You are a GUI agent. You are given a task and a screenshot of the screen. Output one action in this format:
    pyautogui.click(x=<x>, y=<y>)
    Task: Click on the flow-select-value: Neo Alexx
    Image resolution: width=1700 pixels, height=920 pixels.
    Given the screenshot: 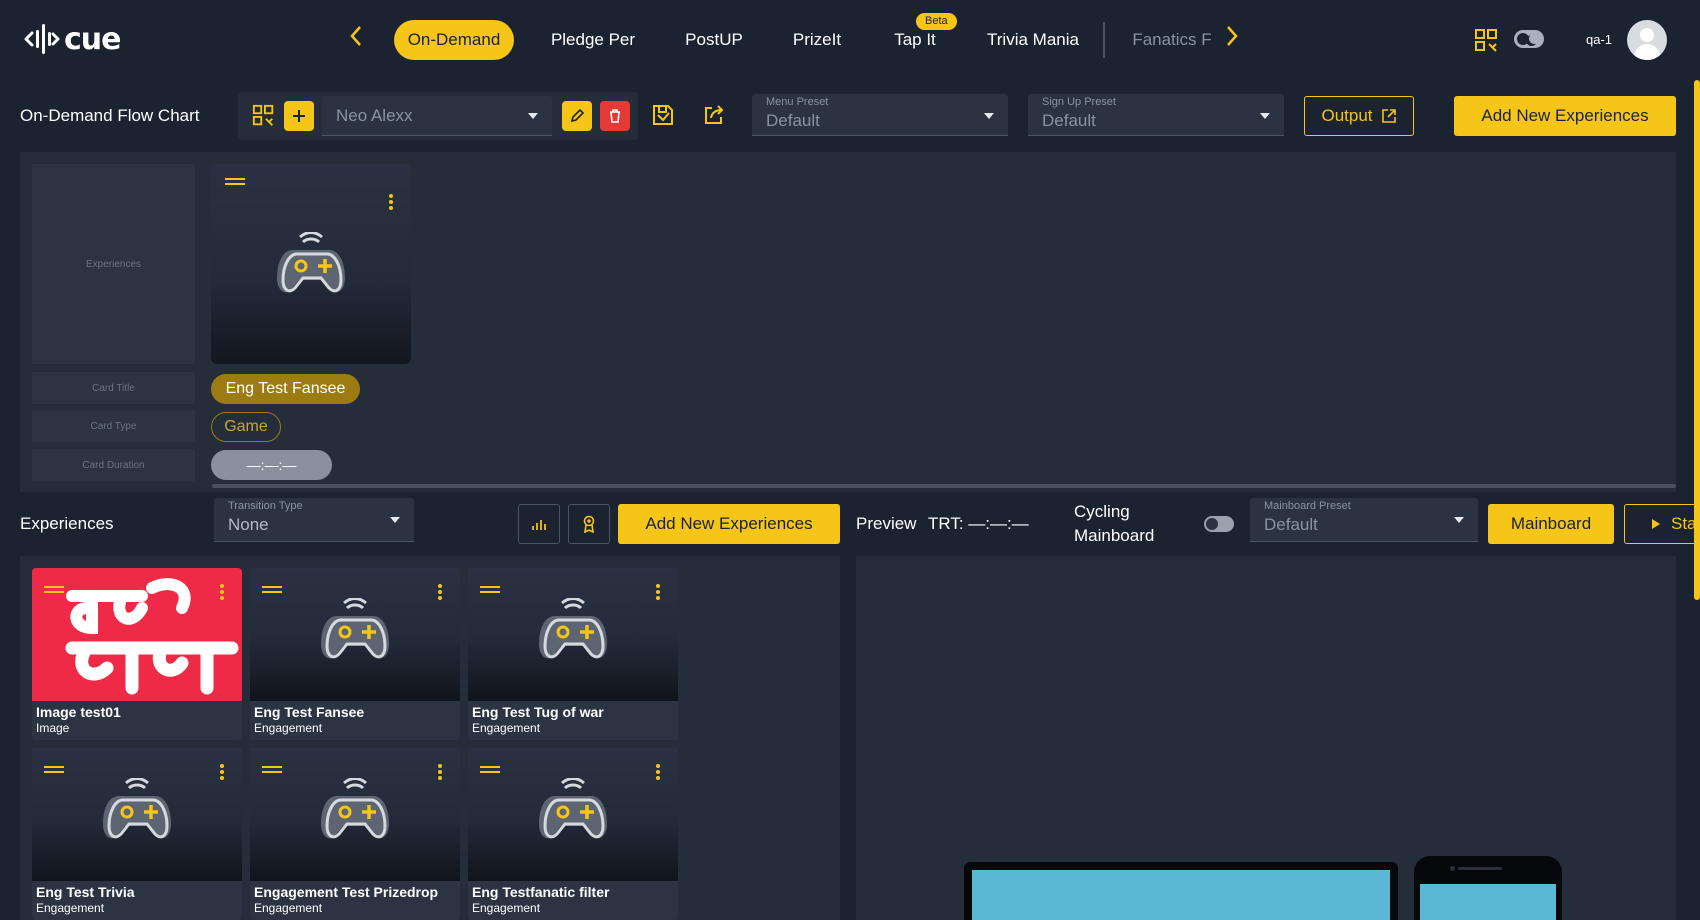 What is the action you would take?
    pyautogui.click(x=374, y=115)
    